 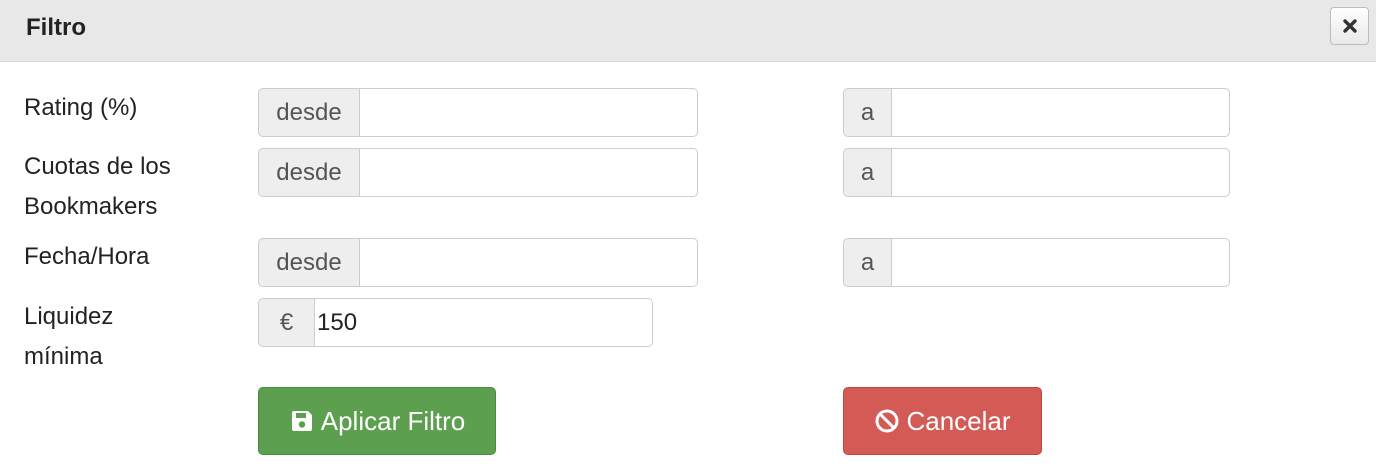 What do you see at coordinates (87, 256) in the screenshot?
I see `datetime-label: Fecha/Hora` at bounding box center [87, 256].